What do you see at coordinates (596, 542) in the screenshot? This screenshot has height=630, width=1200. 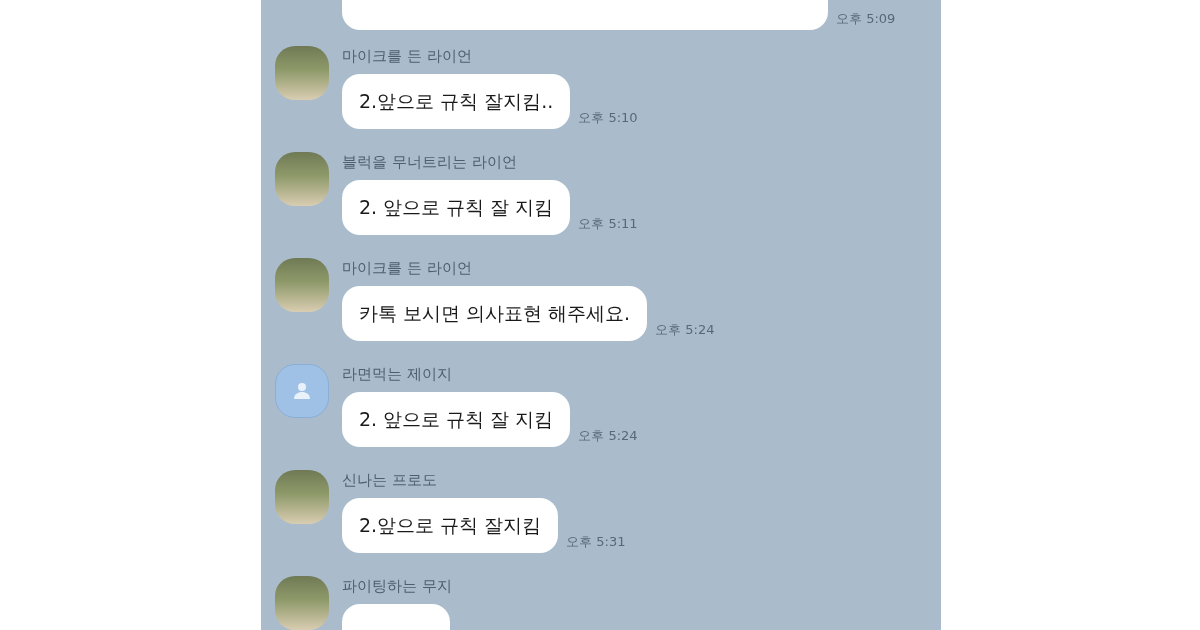 I see `message-time: 오후 5:31` at bounding box center [596, 542].